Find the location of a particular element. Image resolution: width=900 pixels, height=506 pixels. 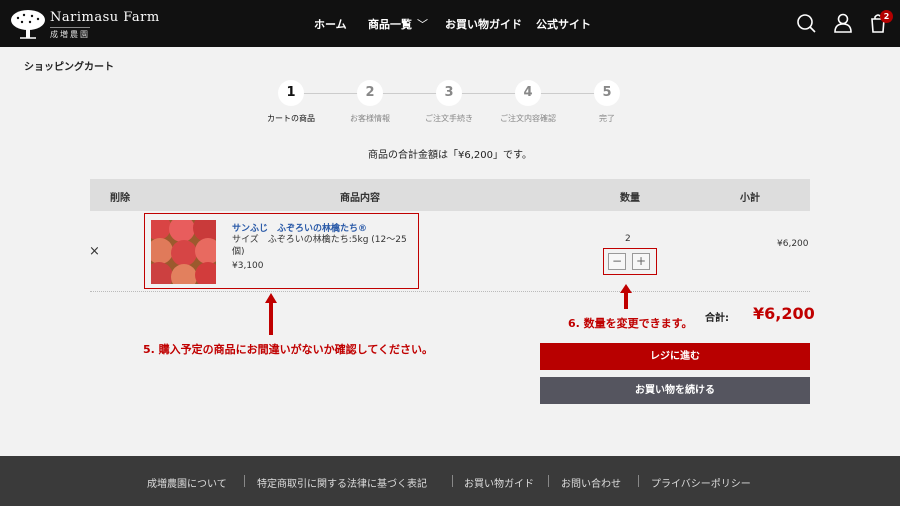

continue-shopping-button: お買い物を続ける is located at coordinates (675, 390).